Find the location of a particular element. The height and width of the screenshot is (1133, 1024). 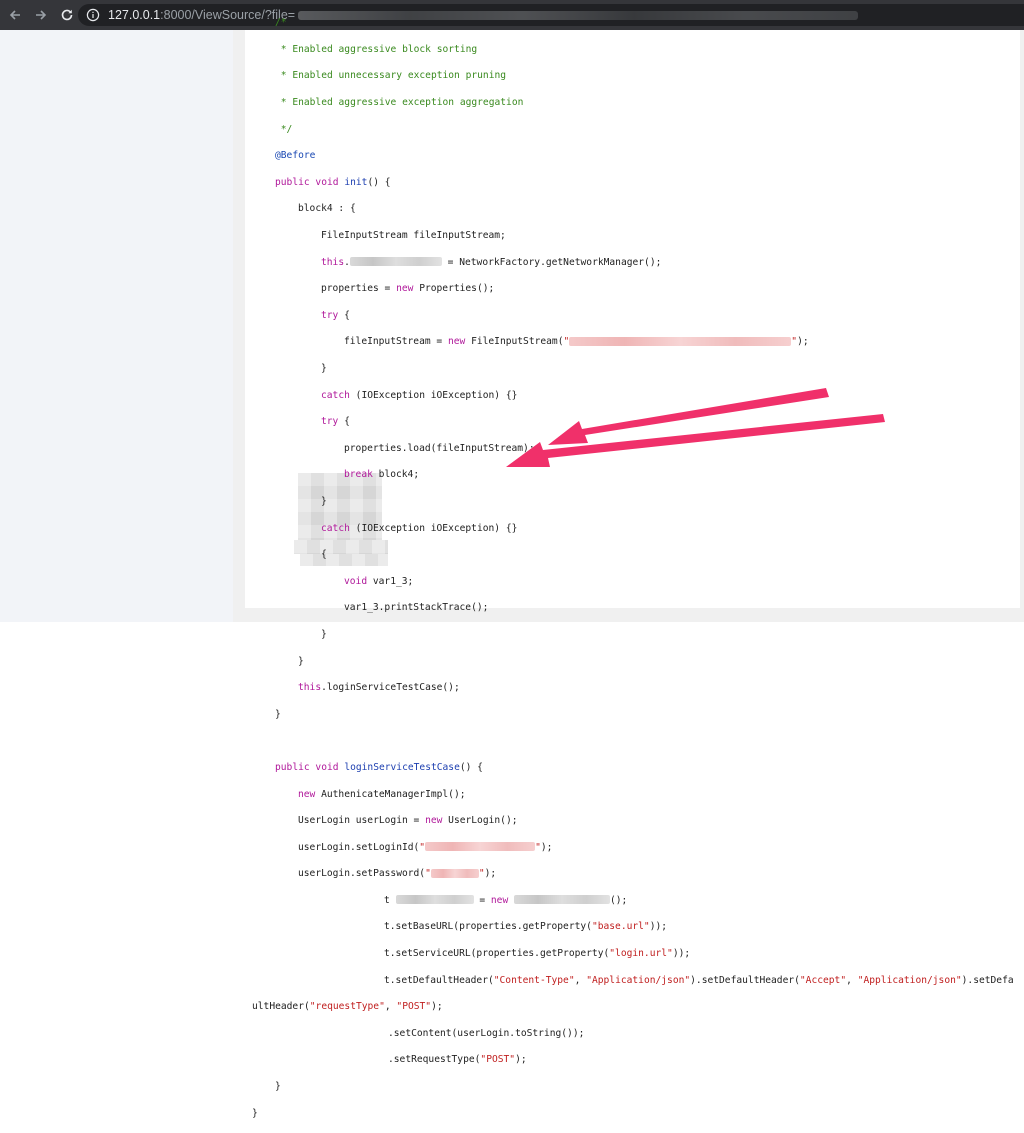

string-literal: "Content-Type" is located at coordinates (534, 980).